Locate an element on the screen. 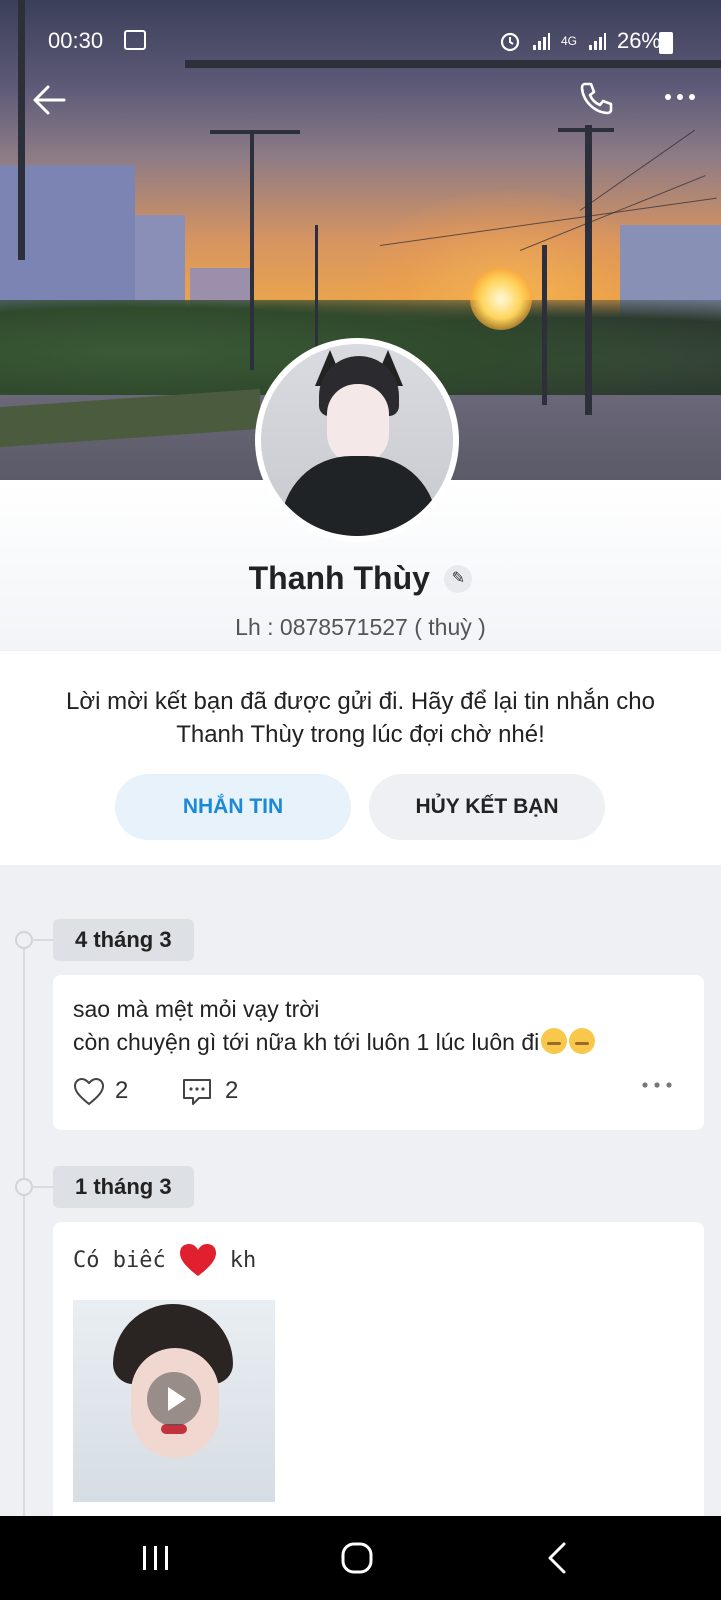 This screenshot has height=1600, width=721. back-nav-icon is located at coordinates (558, 1558).